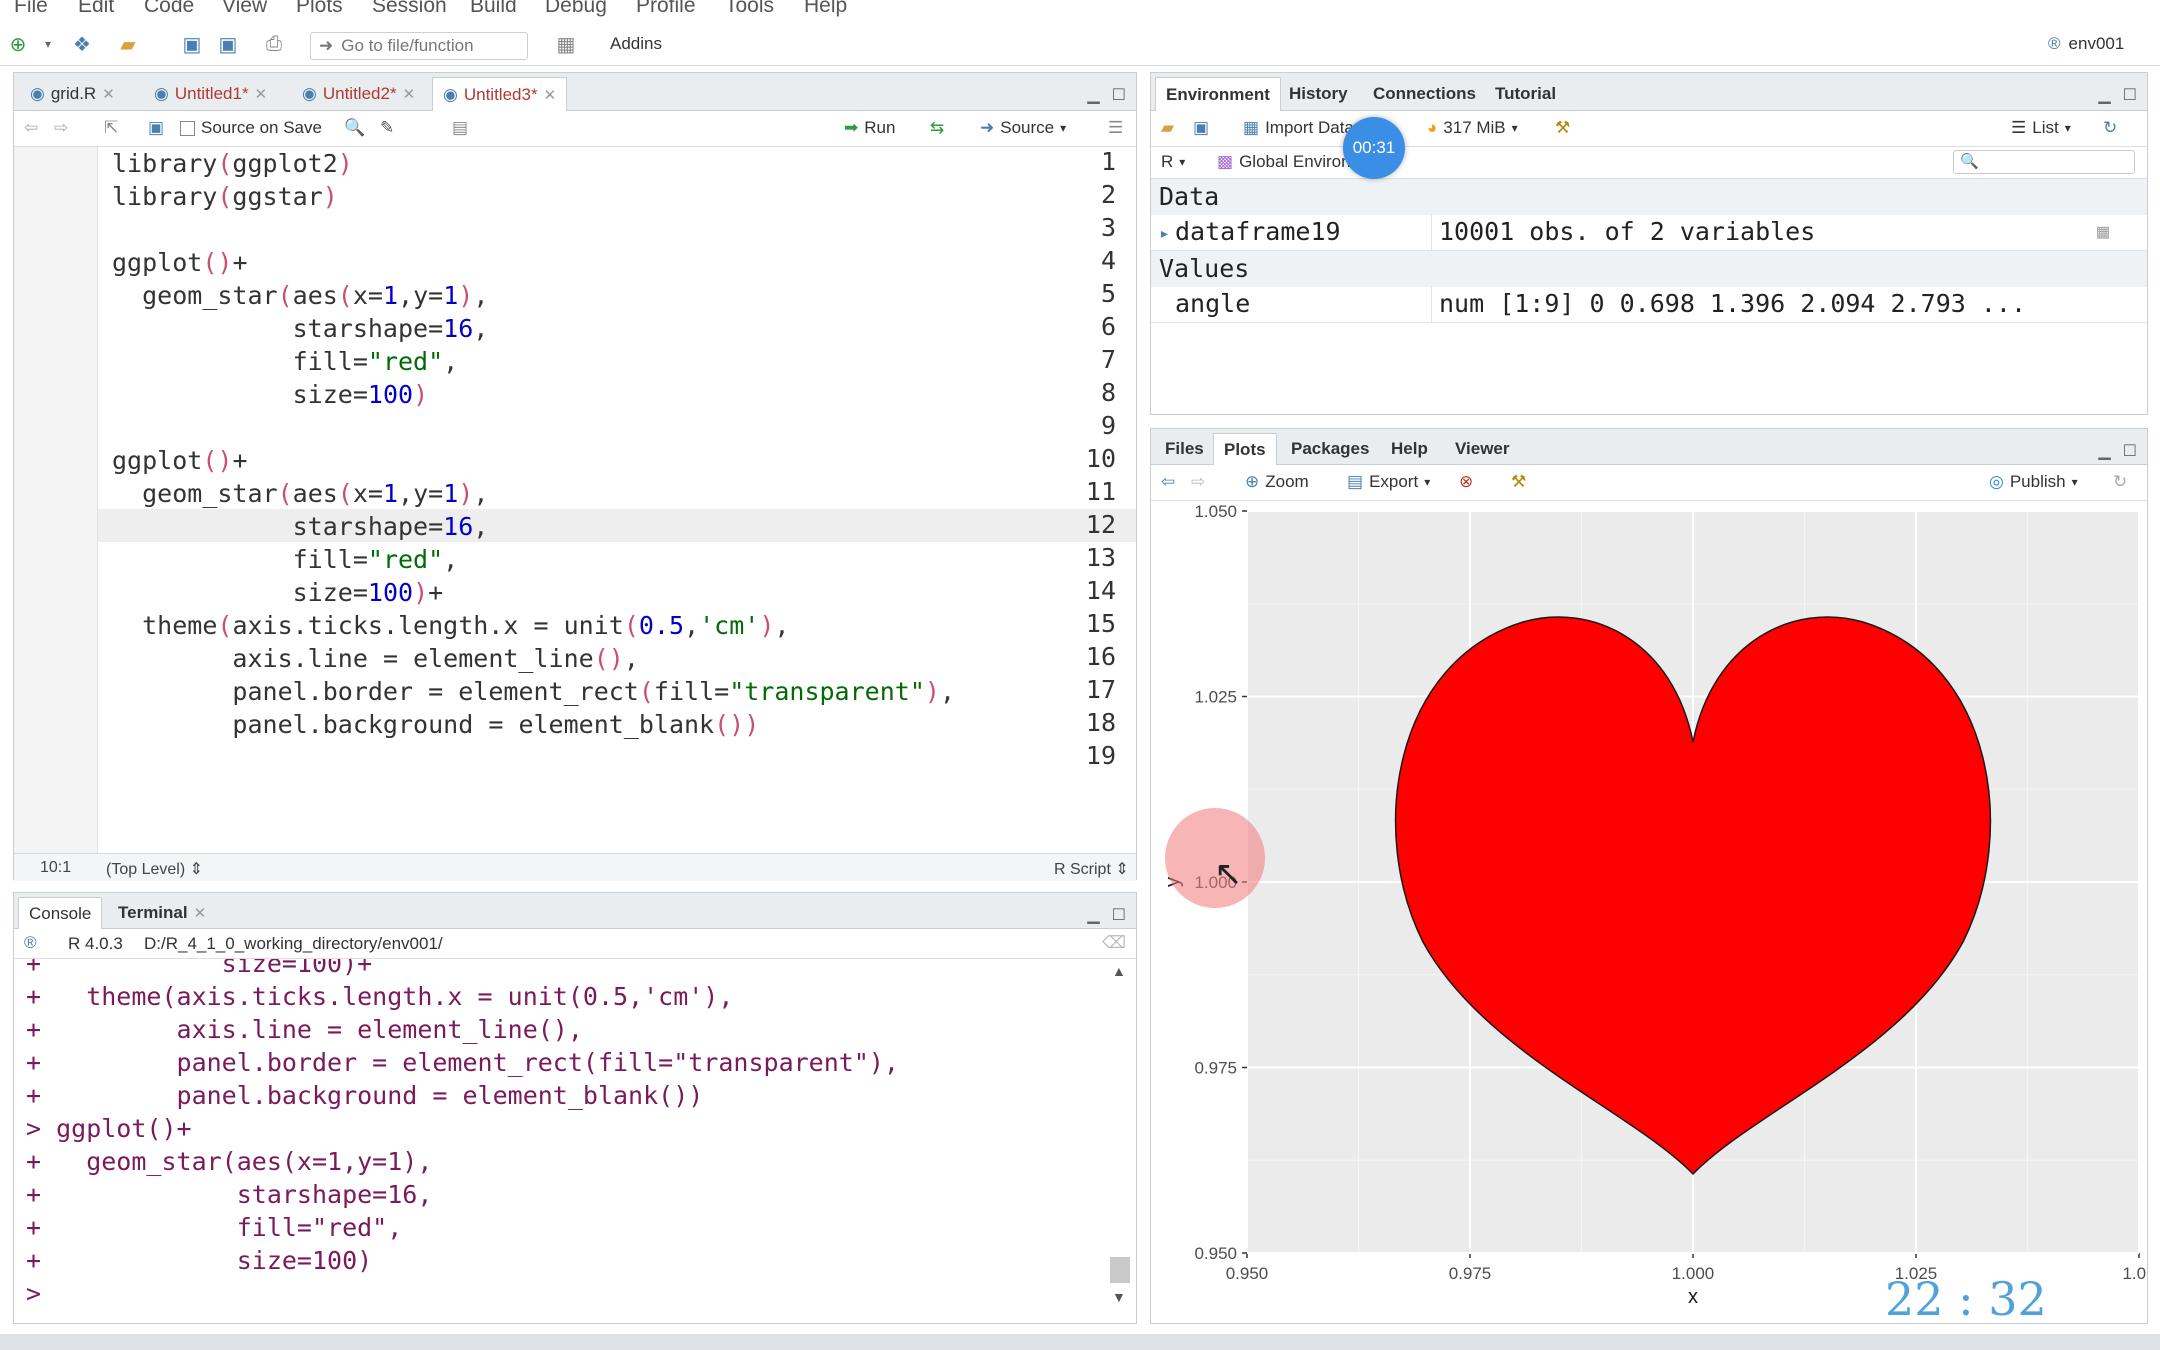 This screenshot has height=1350, width=2160. Describe the element at coordinates (96, 9) in the screenshot. I see `menu-edit: Edit` at that location.